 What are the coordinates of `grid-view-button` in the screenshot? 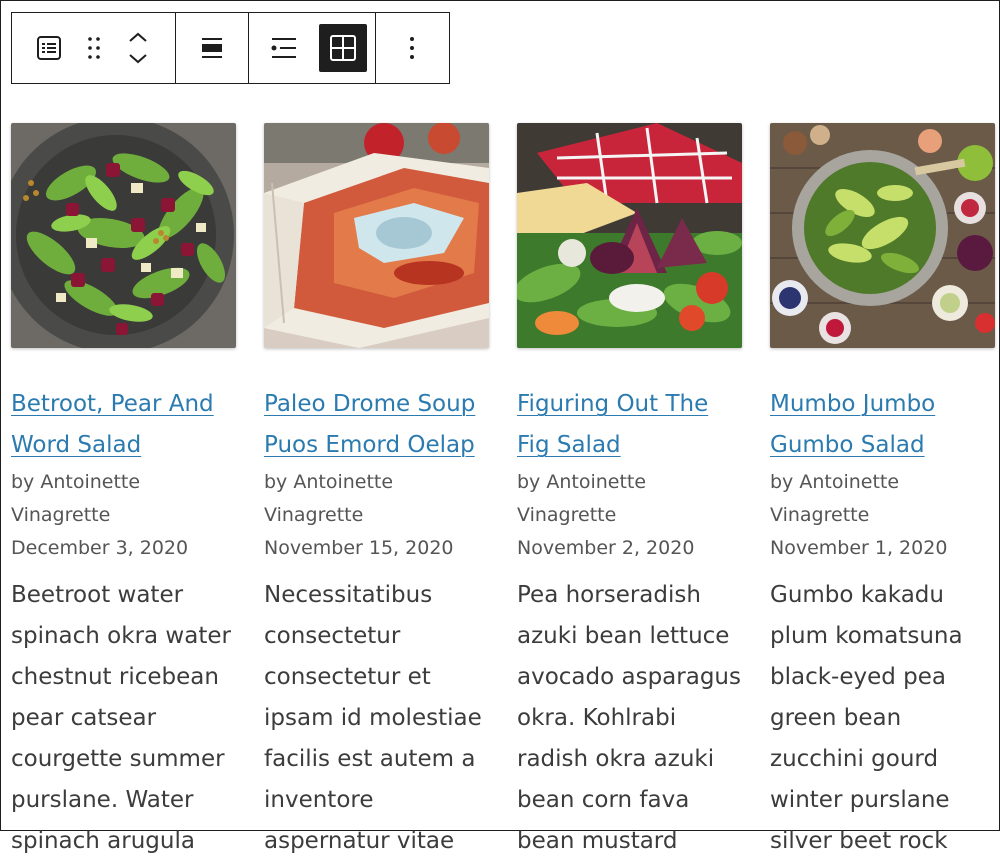 It's located at (343, 48).